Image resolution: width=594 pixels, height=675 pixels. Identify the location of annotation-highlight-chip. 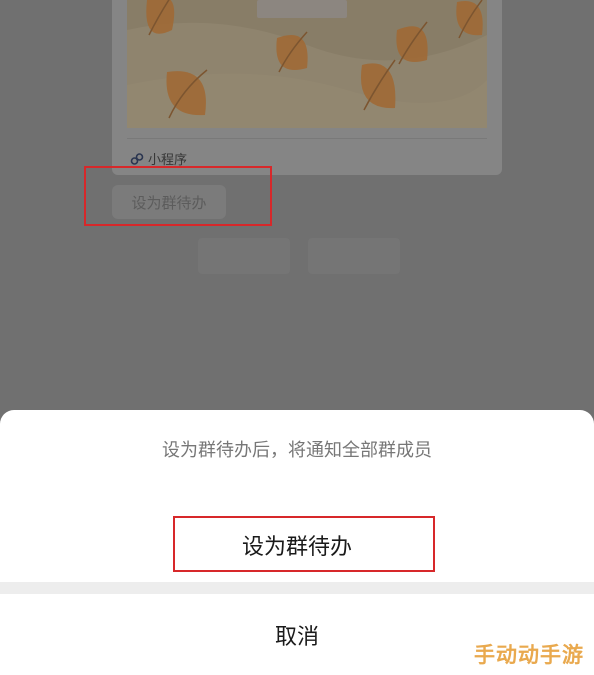
(178, 196).